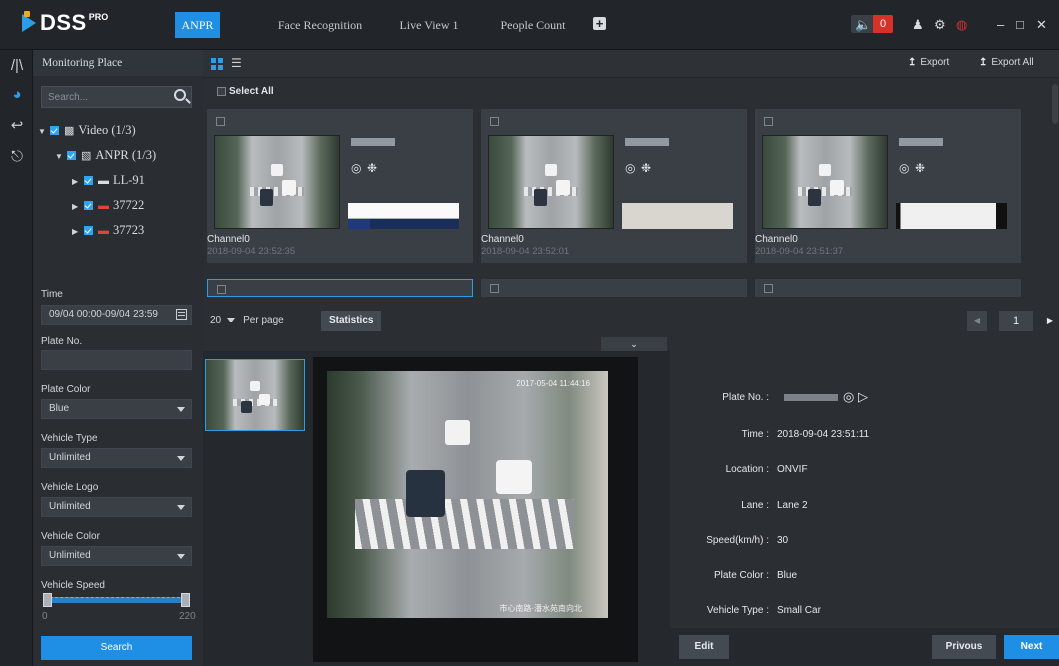 The image size is (1059, 666). I want to click on export-all-button: ↥ Export All, so click(1006, 62).